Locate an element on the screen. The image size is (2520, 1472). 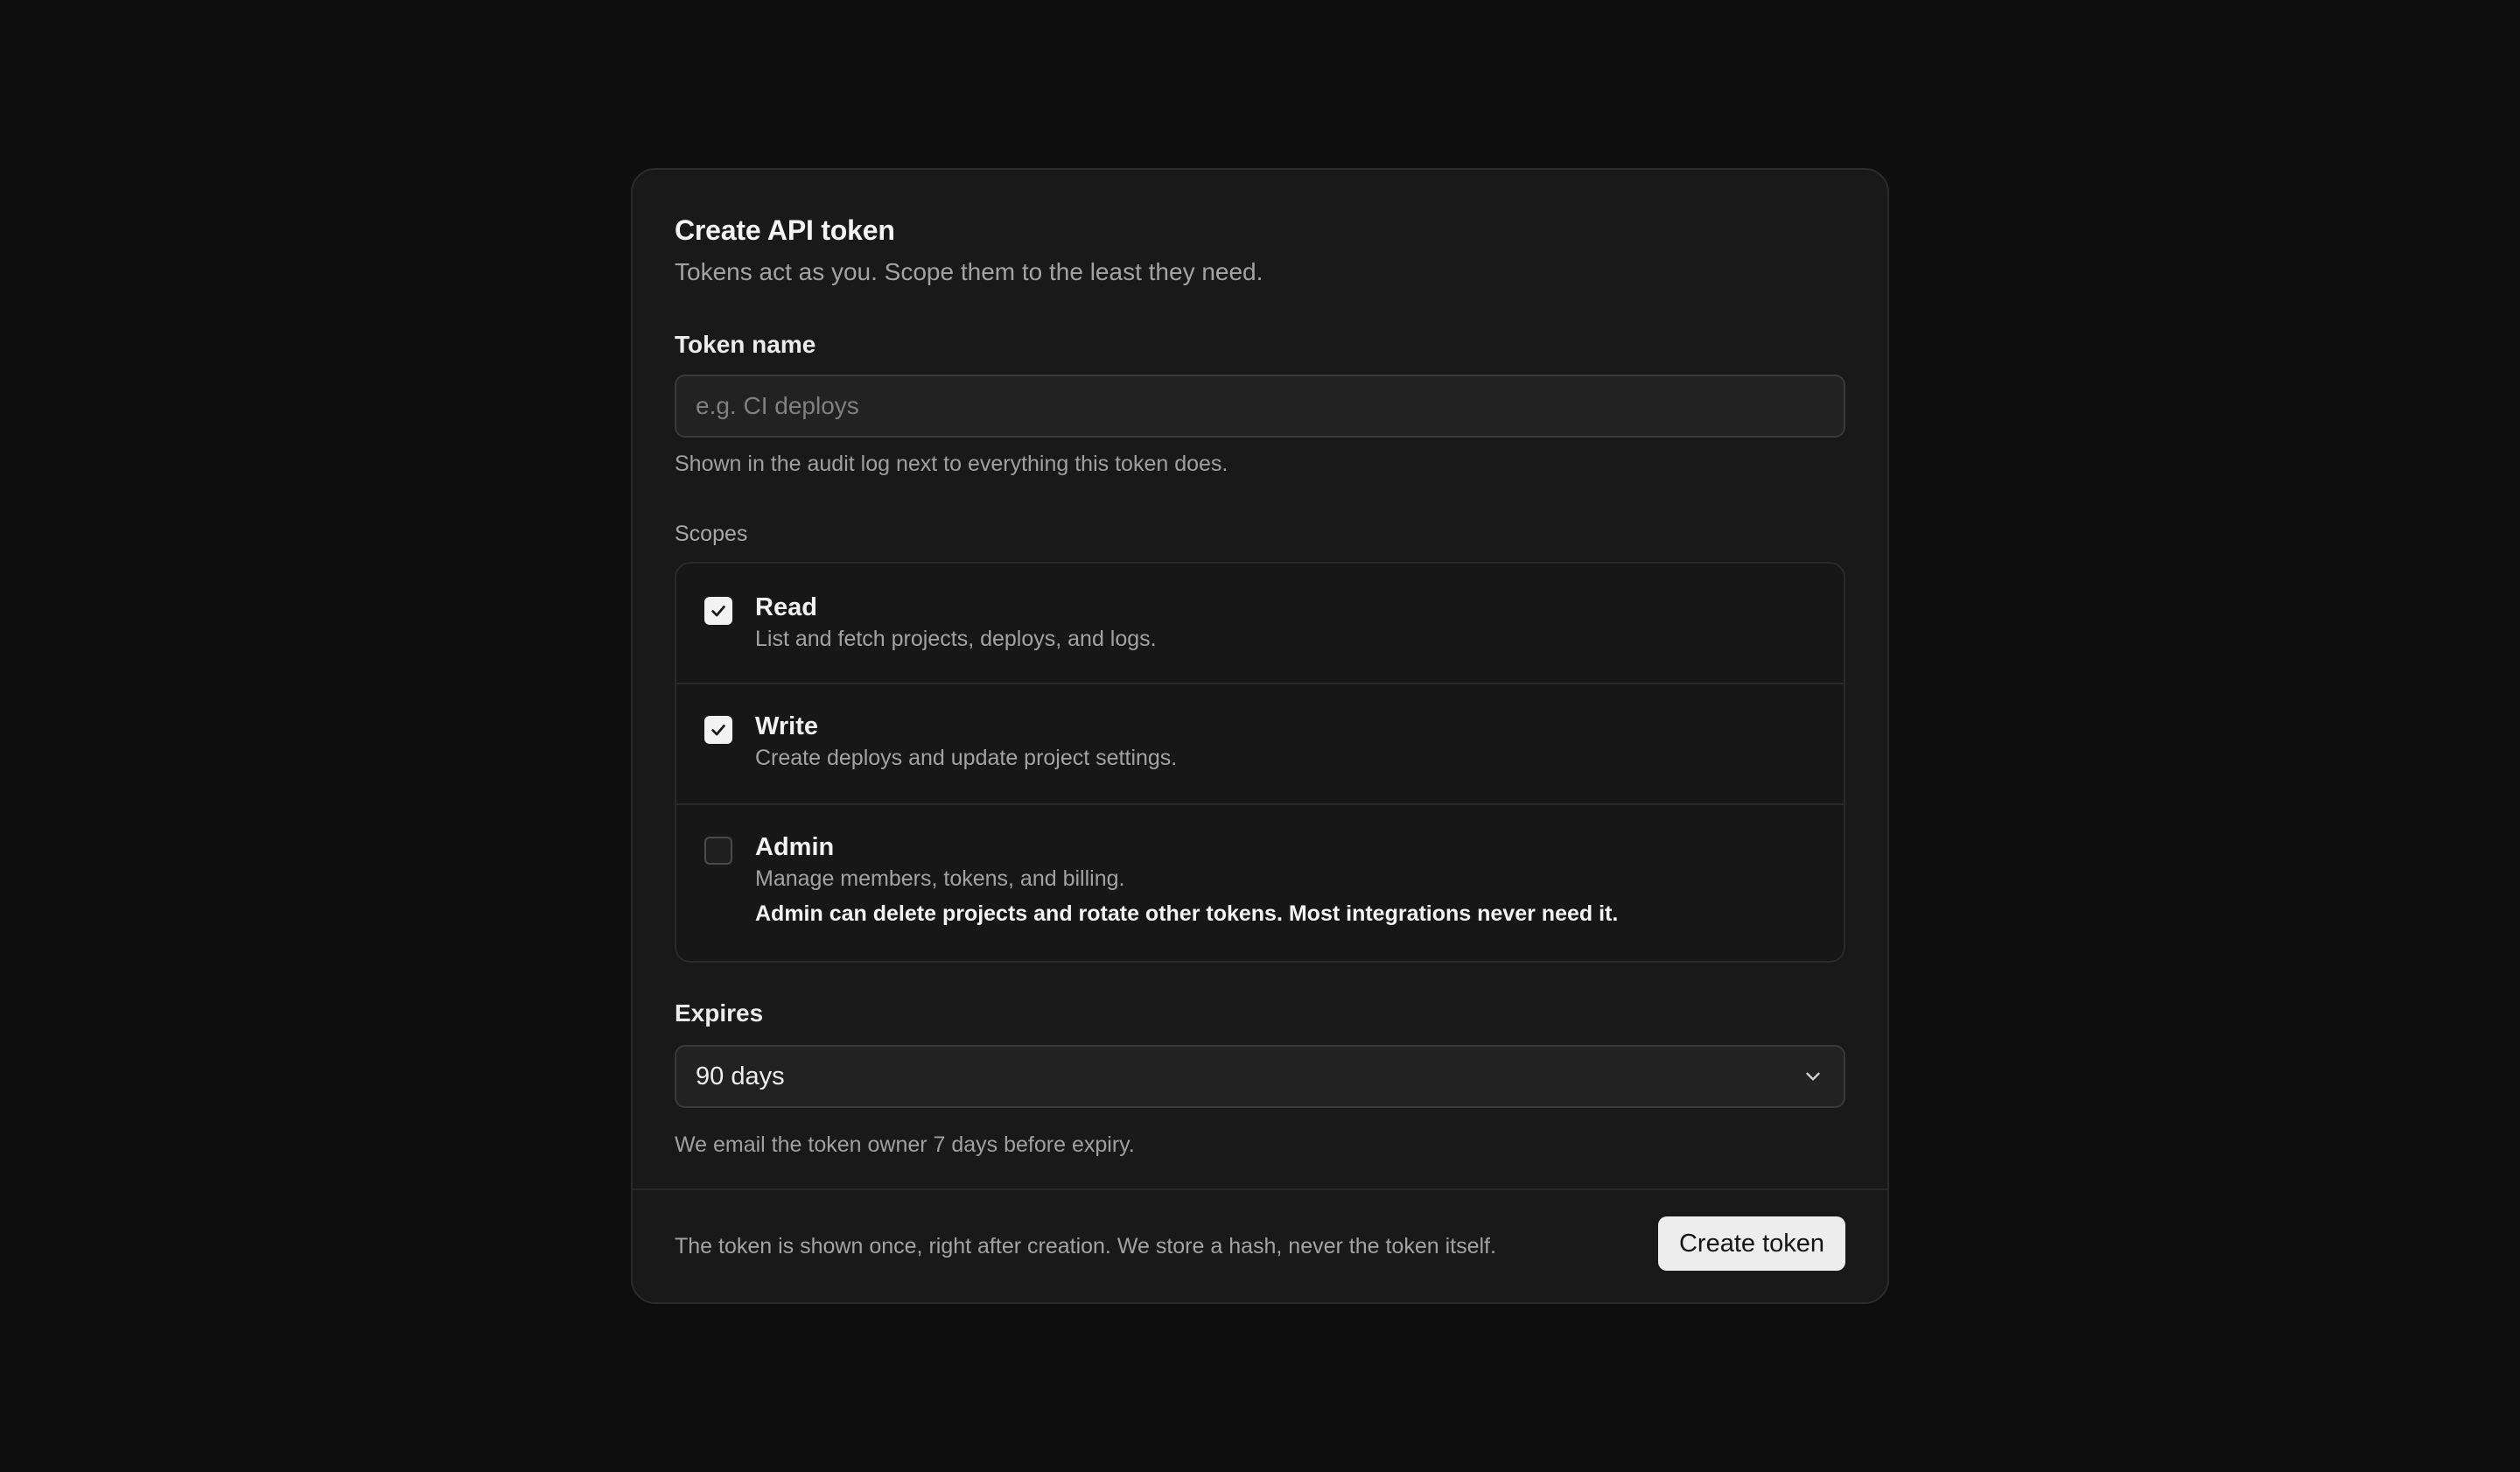
scope-write-checkbox is located at coordinates (718, 730).